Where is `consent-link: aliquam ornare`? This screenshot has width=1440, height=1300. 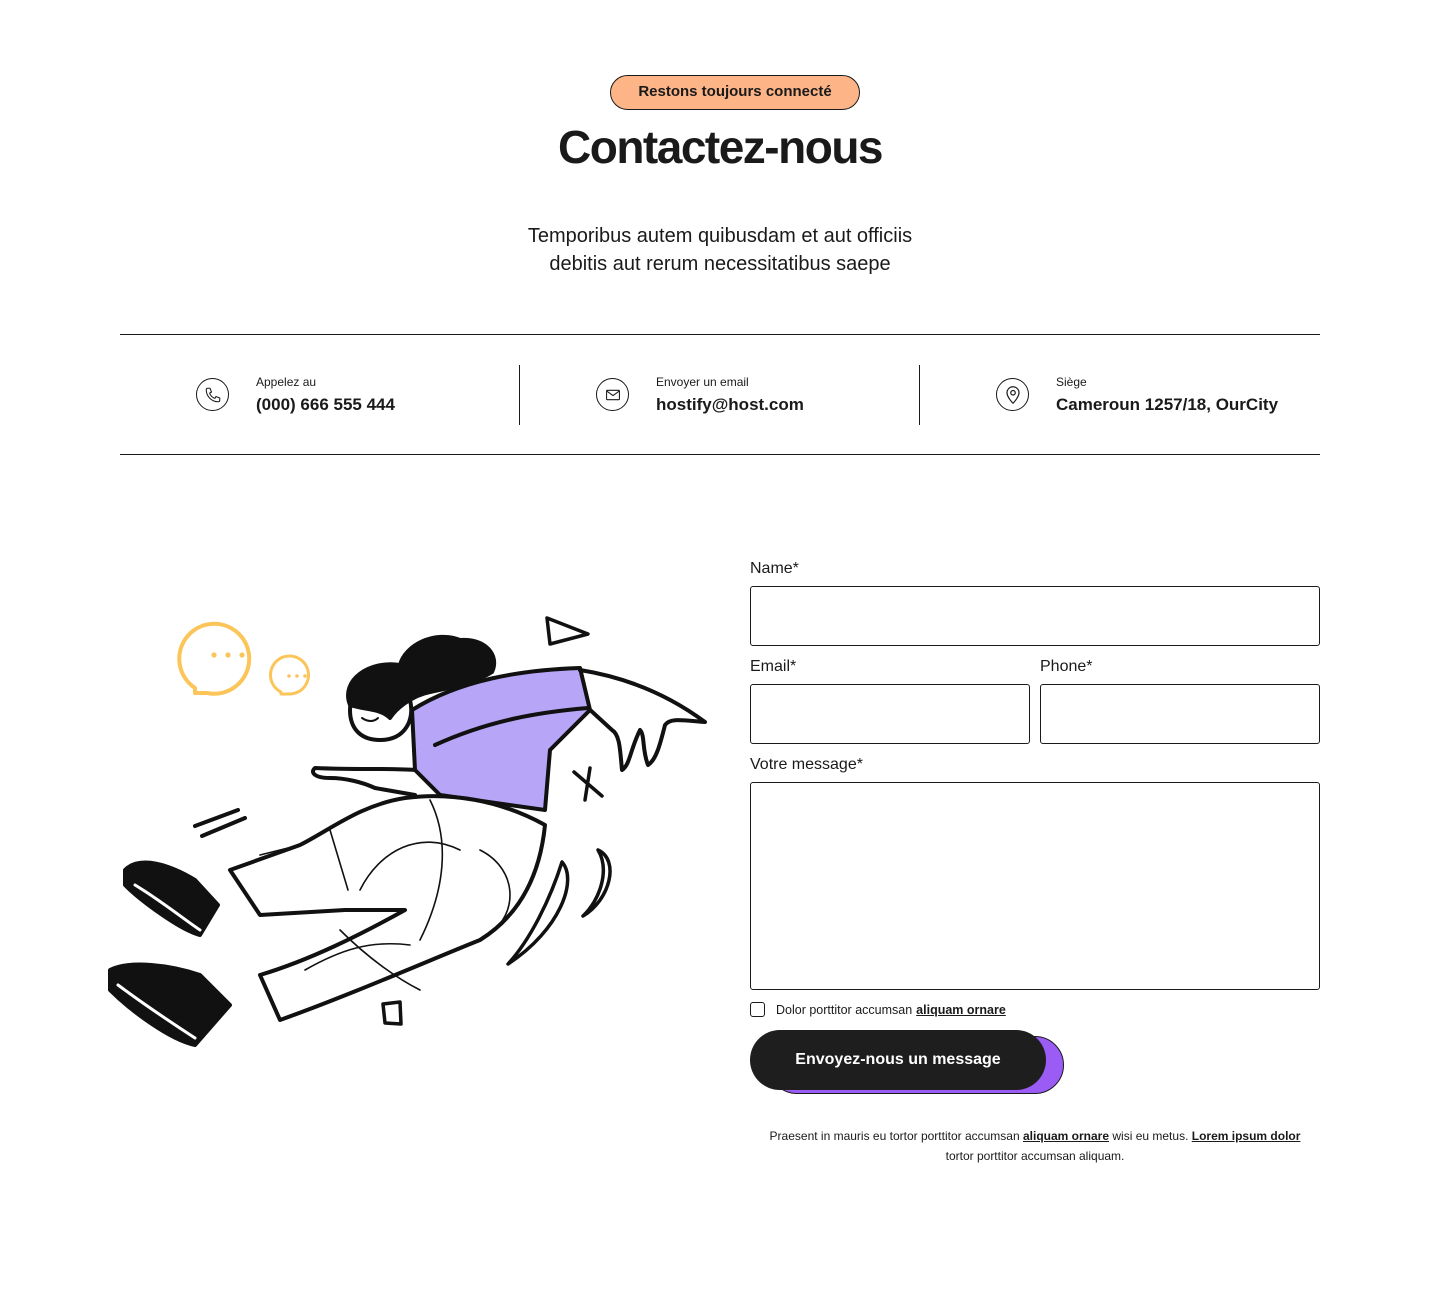
consent-link: aliquam ornare is located at coordinates (961, 1010).